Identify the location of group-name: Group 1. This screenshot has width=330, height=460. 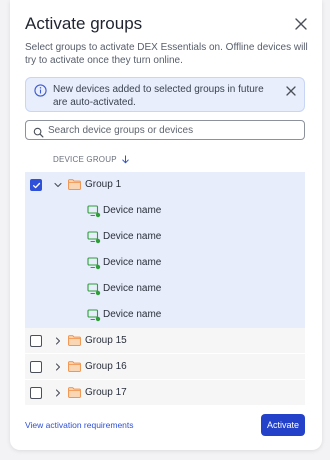
(103, 184).